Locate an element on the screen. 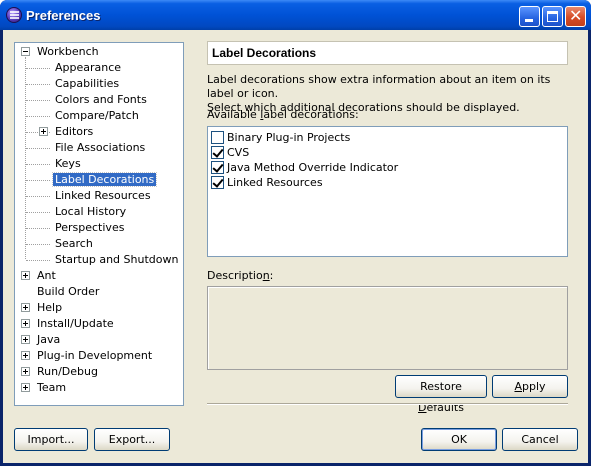 The height and width of the screenshot is (466, 591). collapse-icon is located at coordinates (25, 51).